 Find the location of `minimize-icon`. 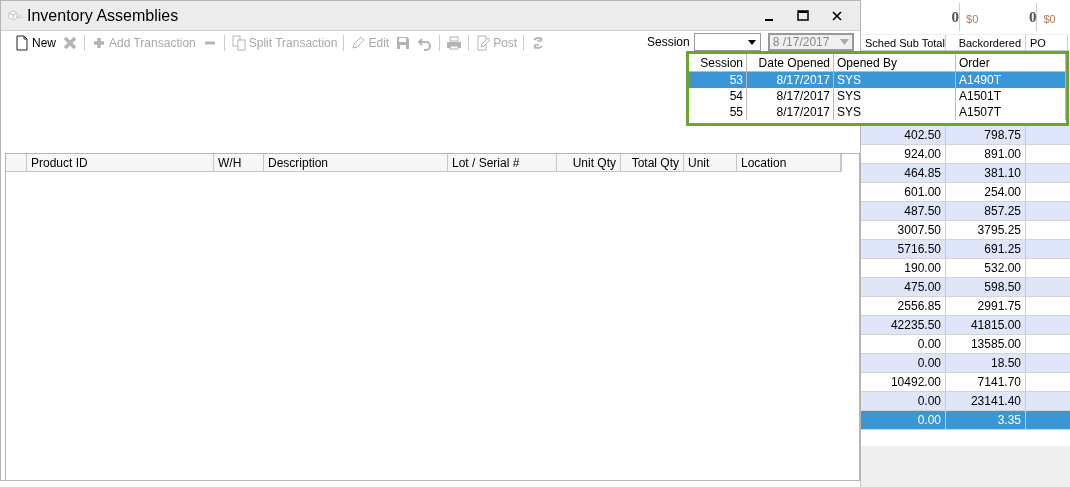

minimize-icon is located at coordinates (769, 19).